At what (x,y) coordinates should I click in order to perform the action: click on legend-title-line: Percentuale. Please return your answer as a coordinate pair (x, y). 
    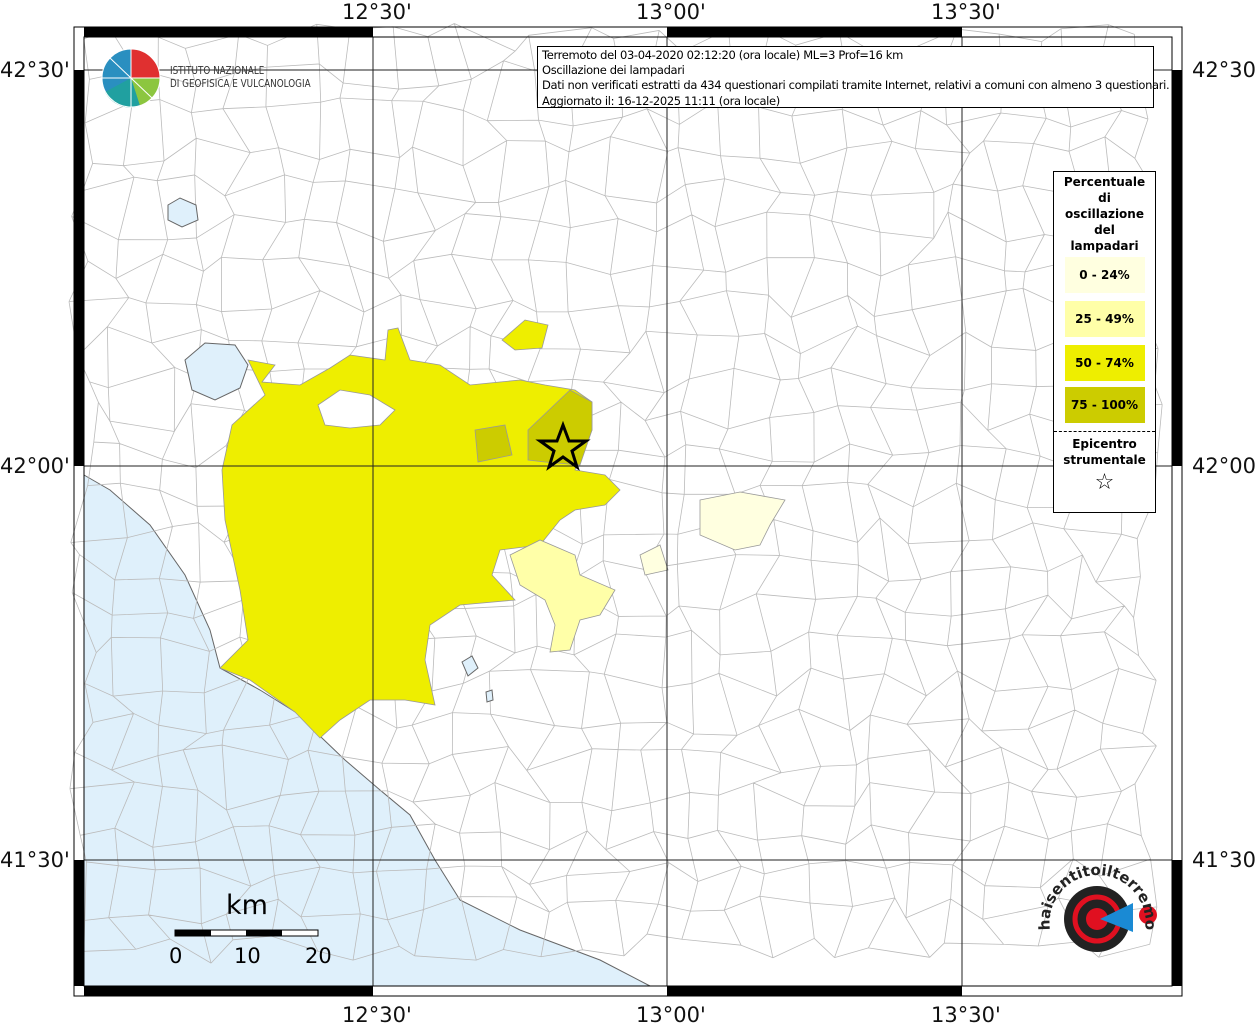
    Looking at the image, I should click on (1104, 182).